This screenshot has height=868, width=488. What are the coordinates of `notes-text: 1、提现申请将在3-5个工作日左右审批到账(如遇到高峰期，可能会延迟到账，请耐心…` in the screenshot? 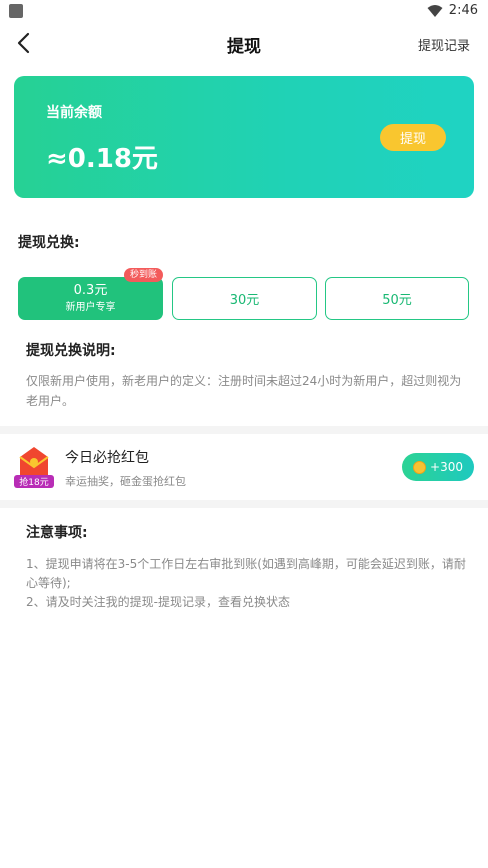 It's located at (246, 583).